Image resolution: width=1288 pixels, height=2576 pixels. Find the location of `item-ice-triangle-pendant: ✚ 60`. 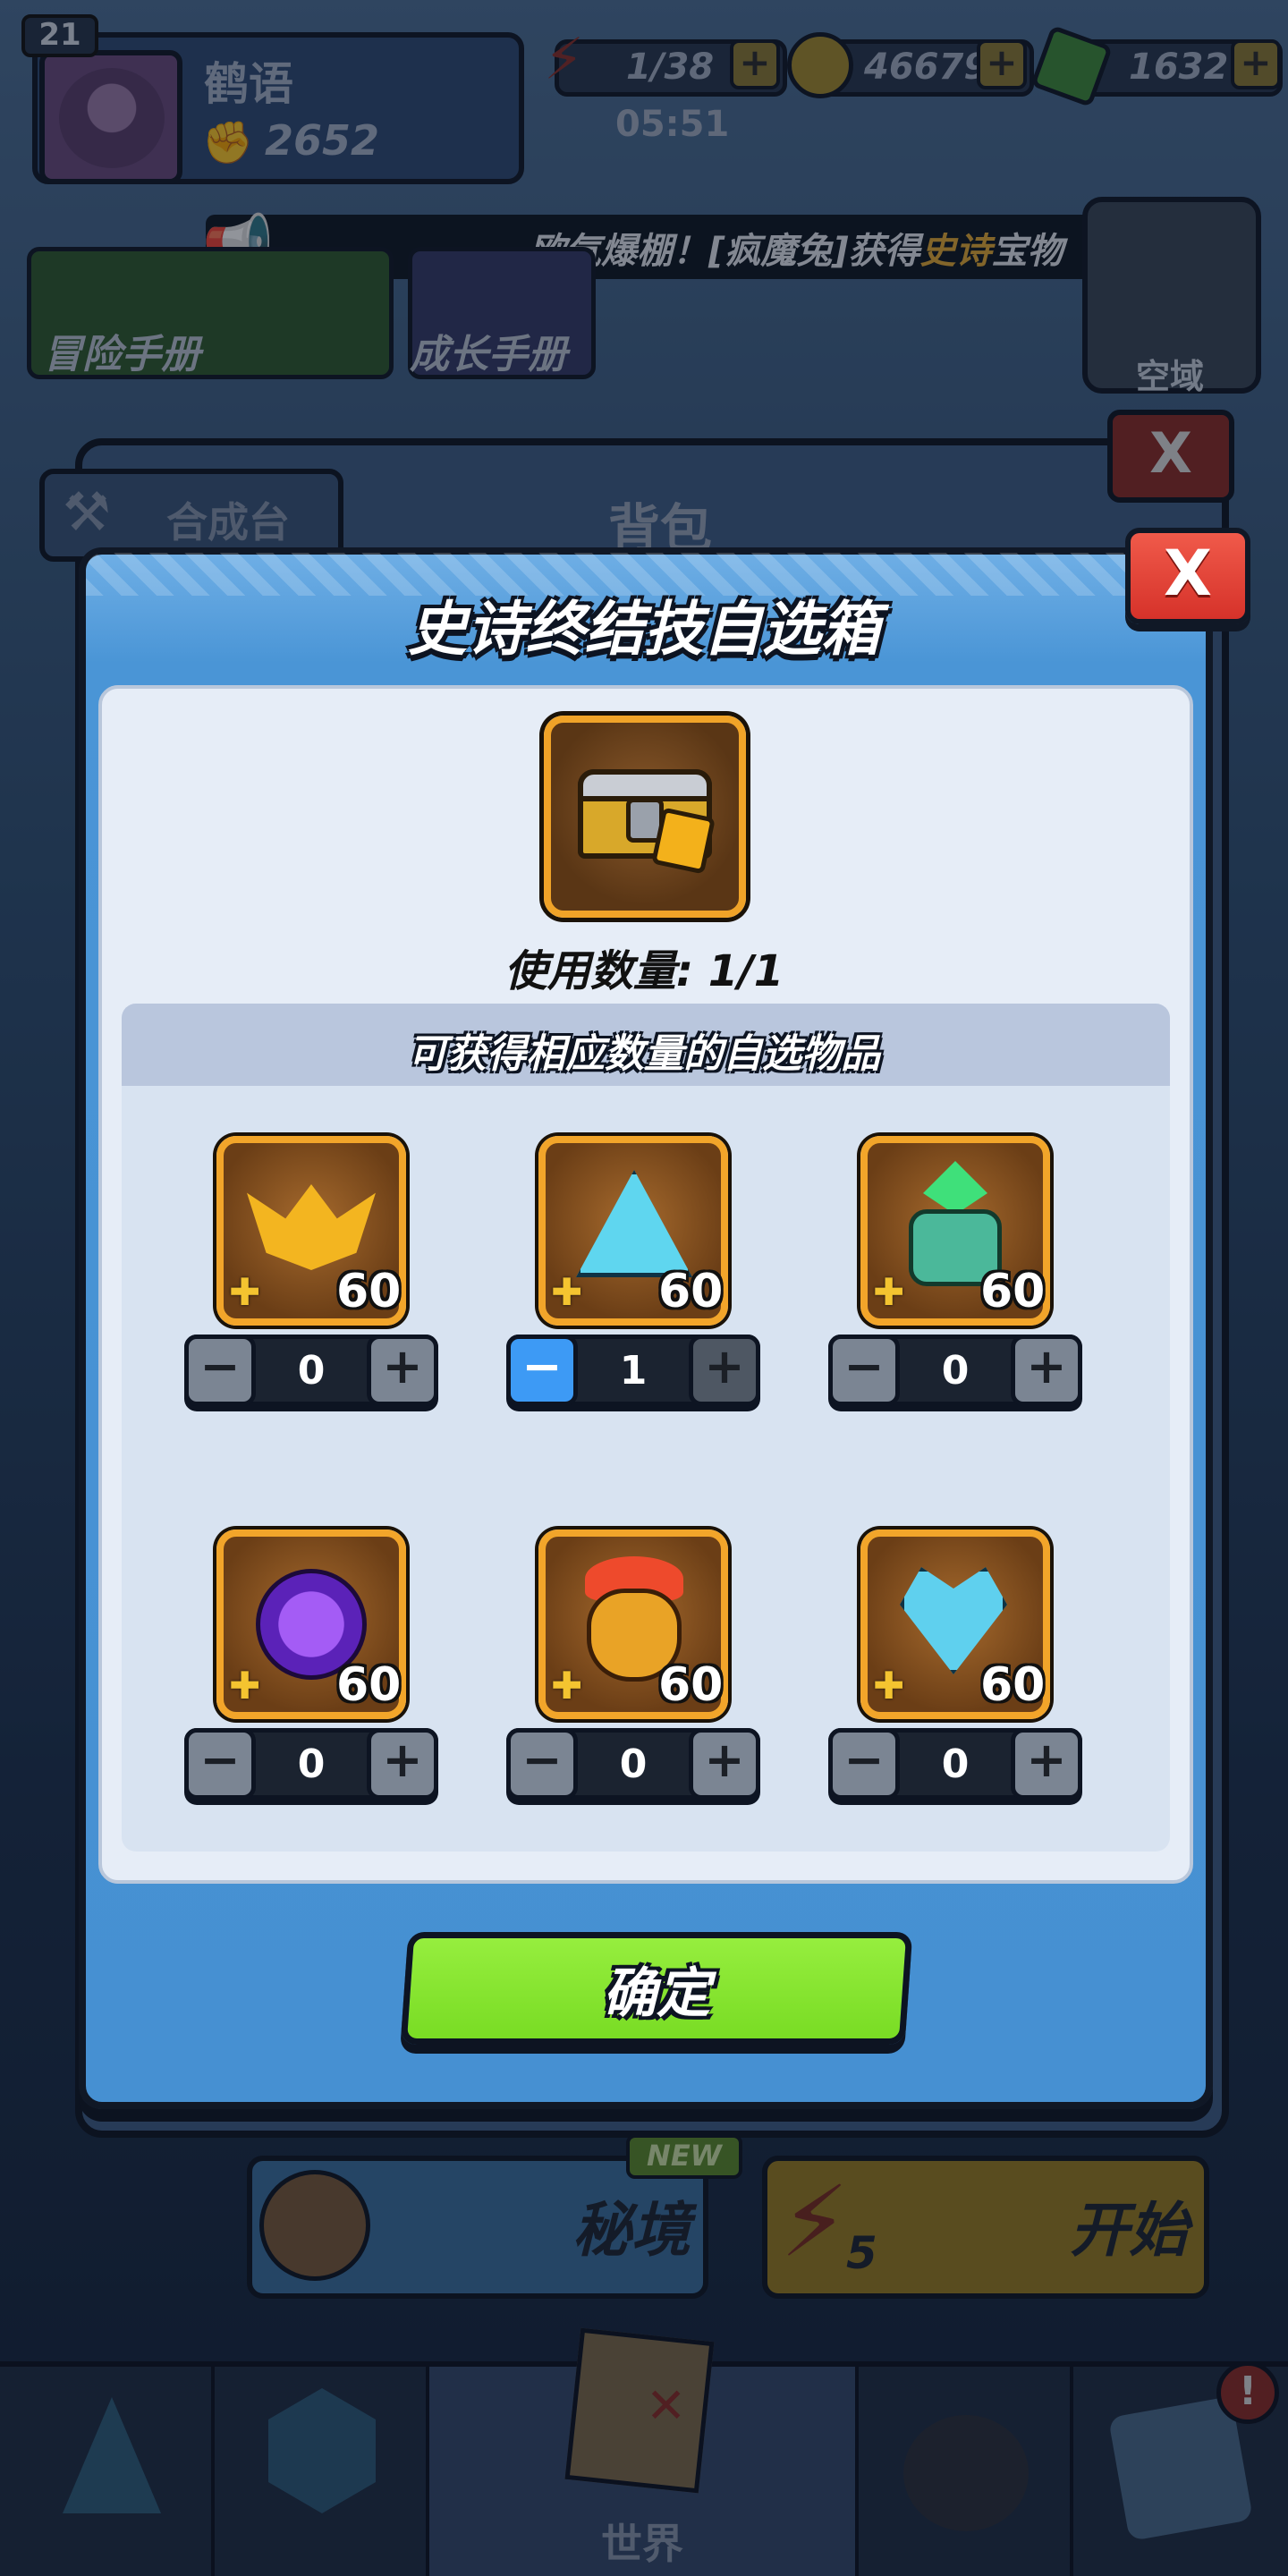

item-ice-triangle-pendant: ✚ 60 is located at coordinates (633, 1231).